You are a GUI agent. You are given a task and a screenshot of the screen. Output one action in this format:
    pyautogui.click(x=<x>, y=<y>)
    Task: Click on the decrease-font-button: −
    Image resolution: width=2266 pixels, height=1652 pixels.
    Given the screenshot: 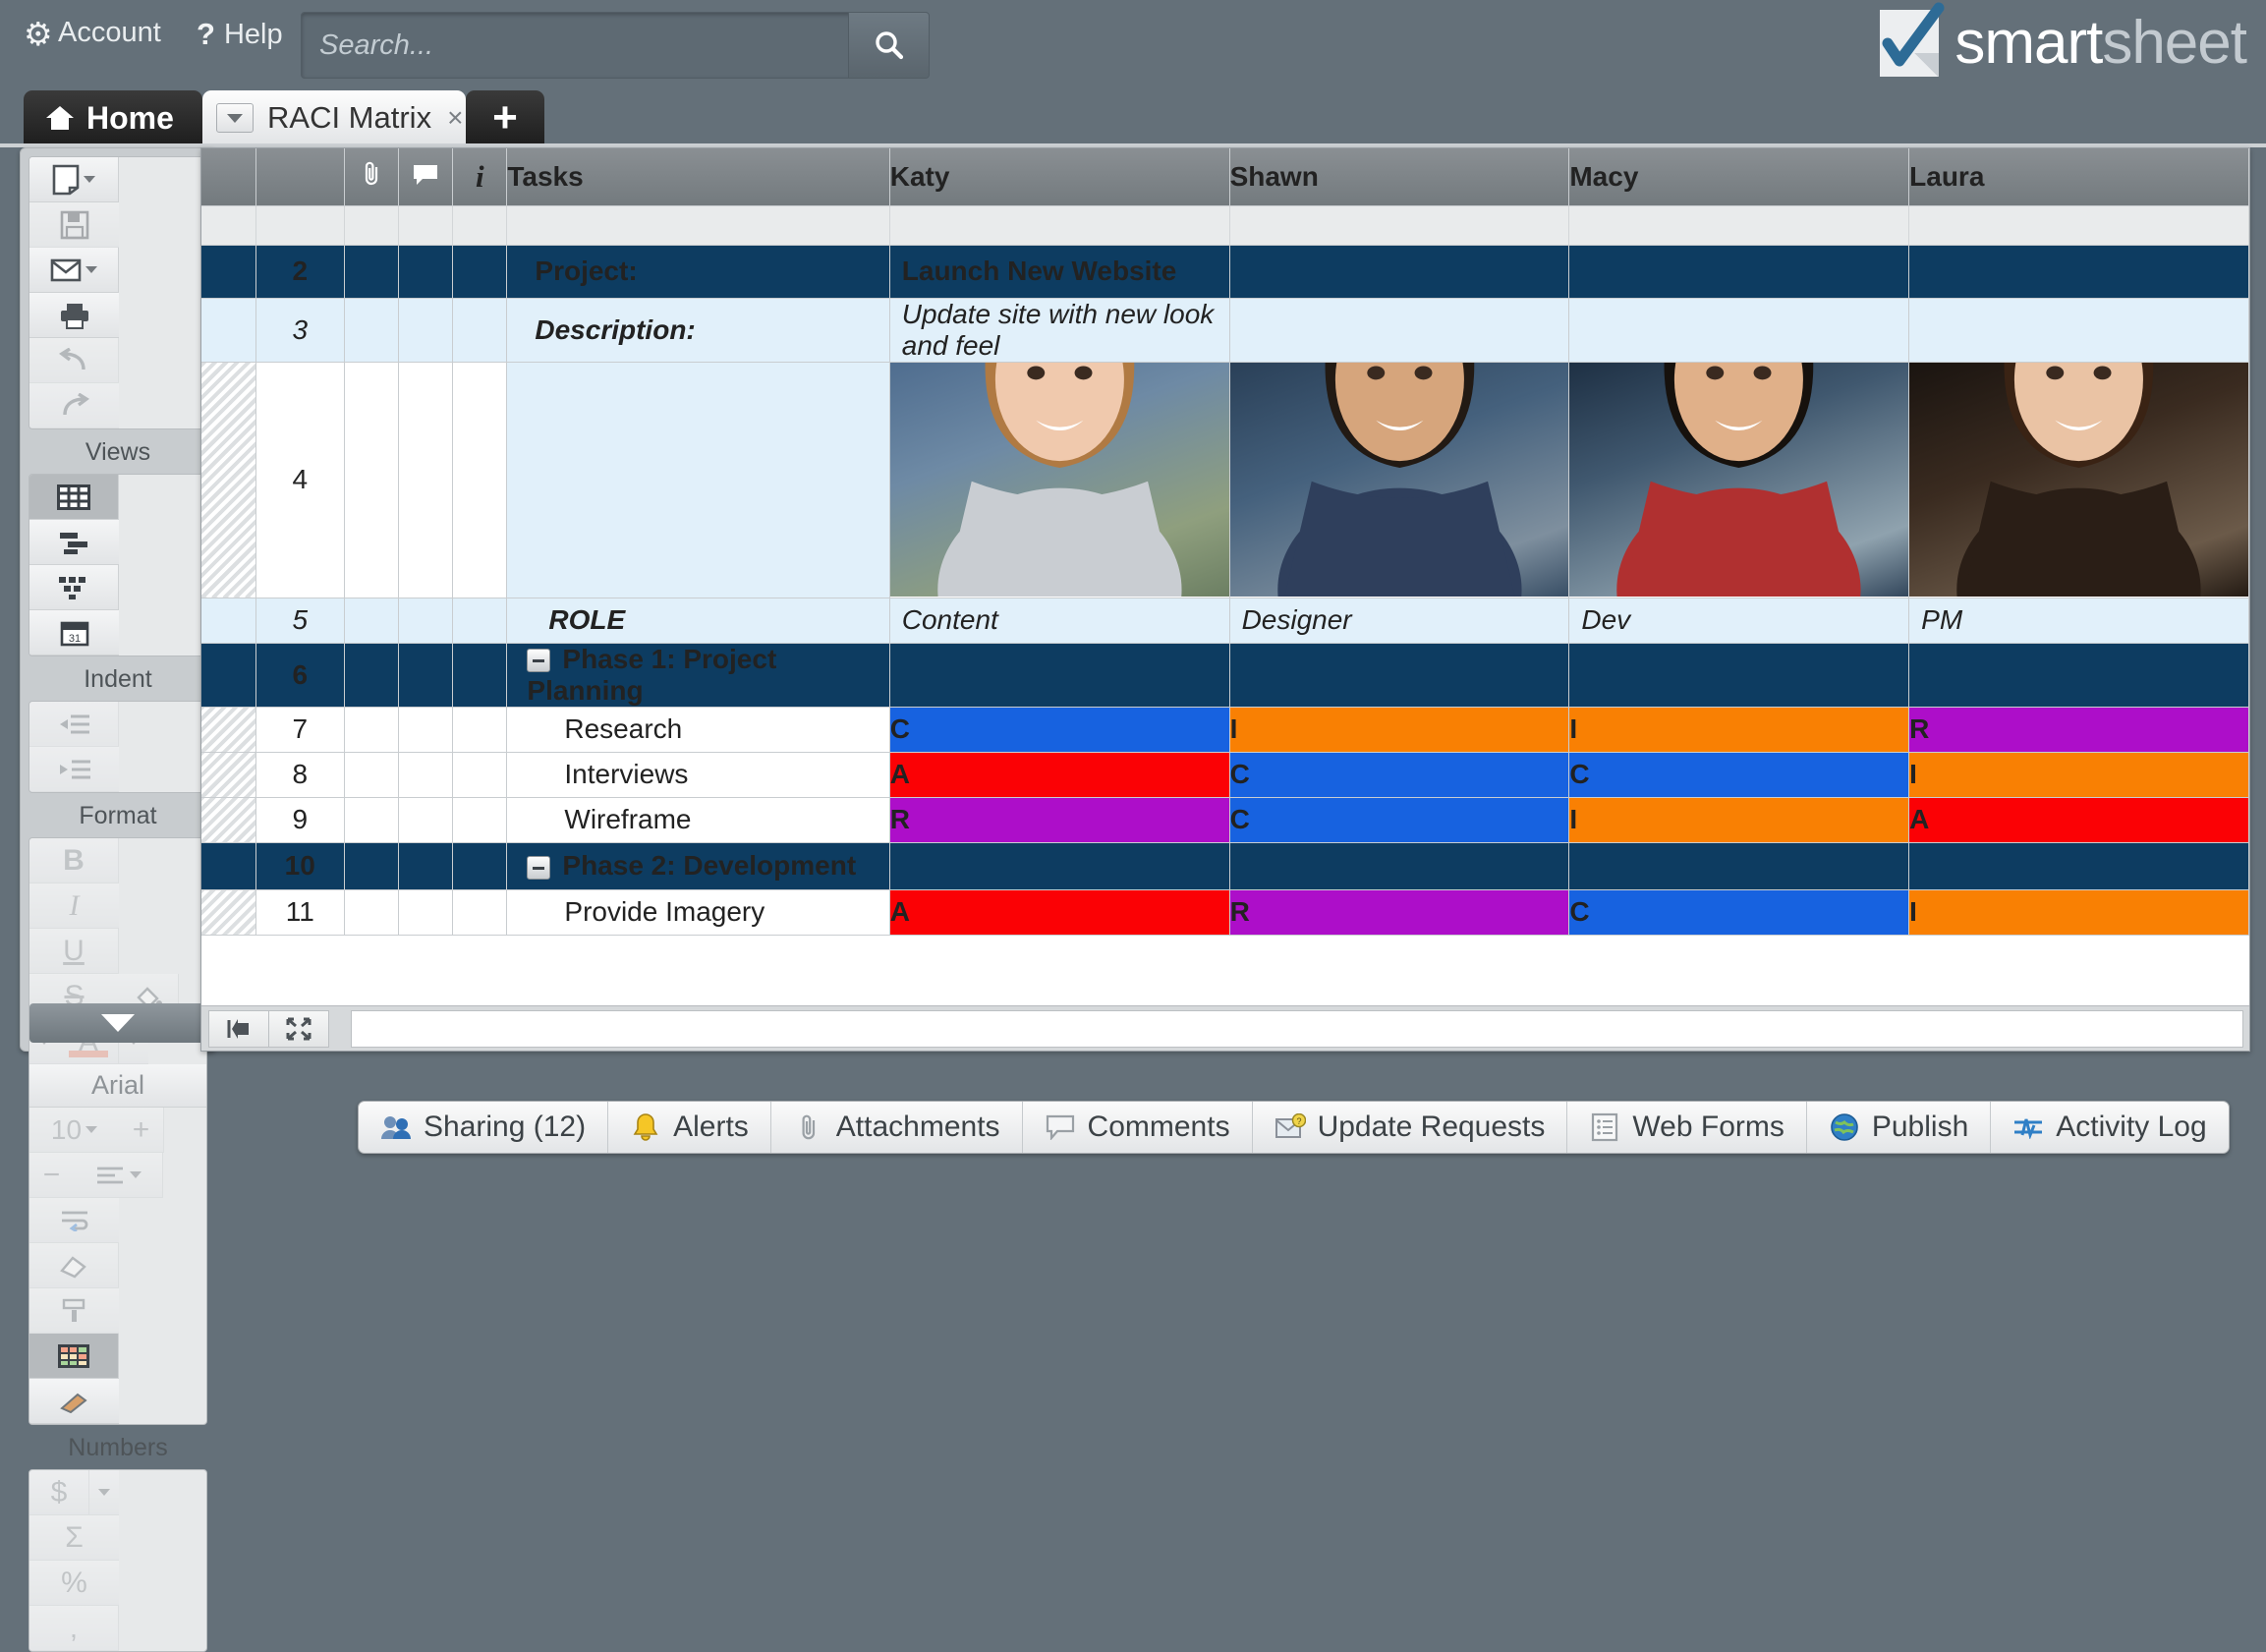 What is the action you would take?
    pyautogui.click(x=51, y=1176)
    